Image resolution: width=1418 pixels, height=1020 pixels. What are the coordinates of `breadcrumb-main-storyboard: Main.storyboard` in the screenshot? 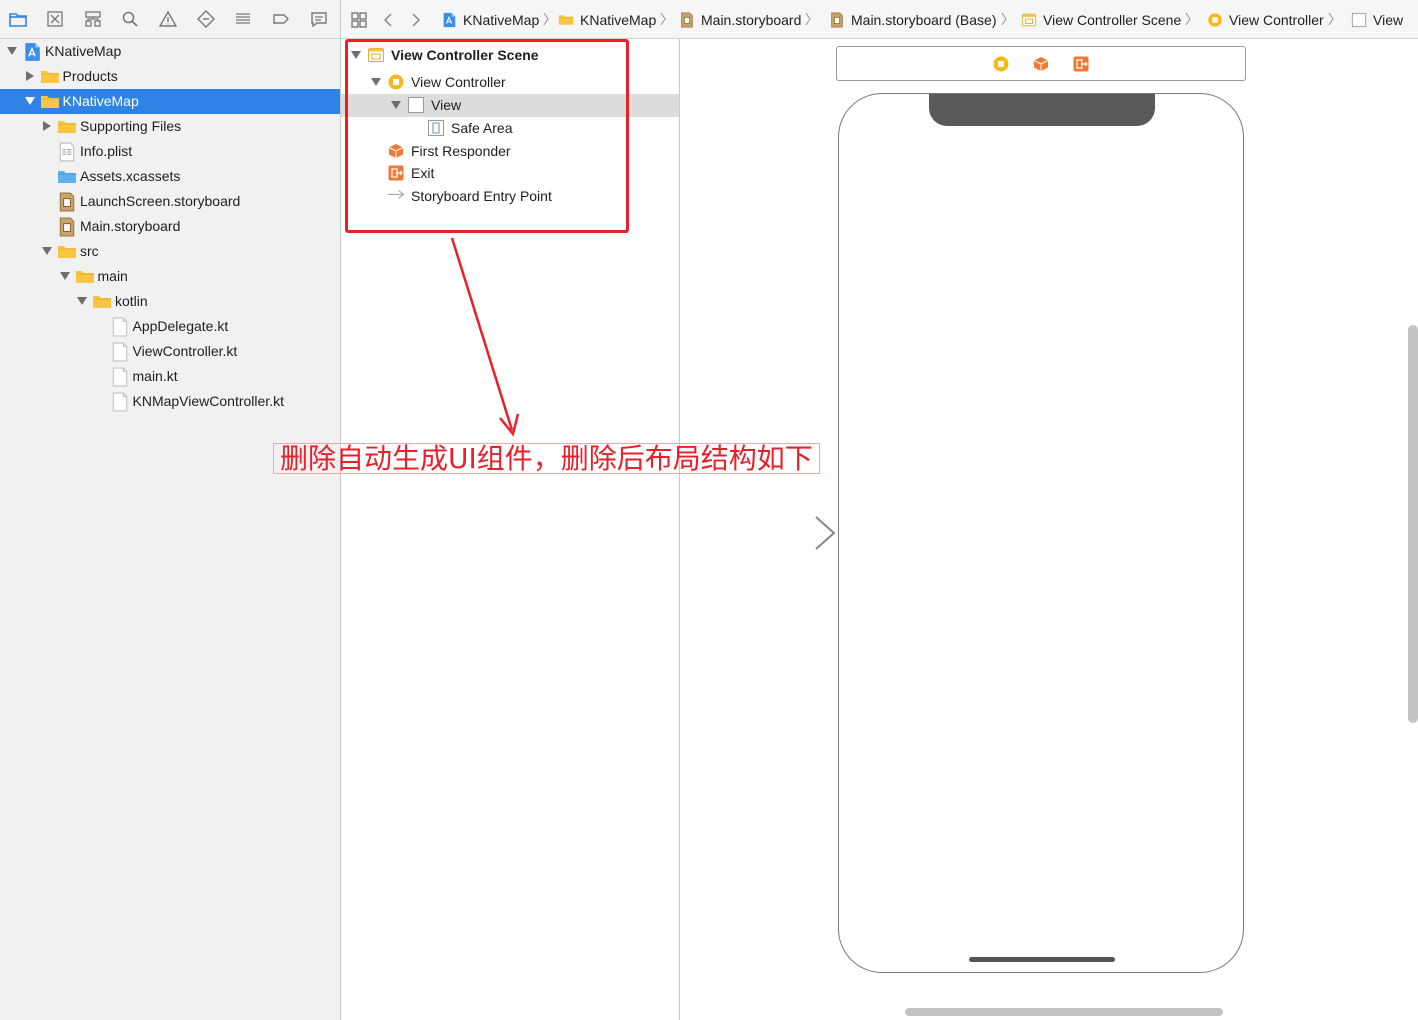 It's located at (740, 20).